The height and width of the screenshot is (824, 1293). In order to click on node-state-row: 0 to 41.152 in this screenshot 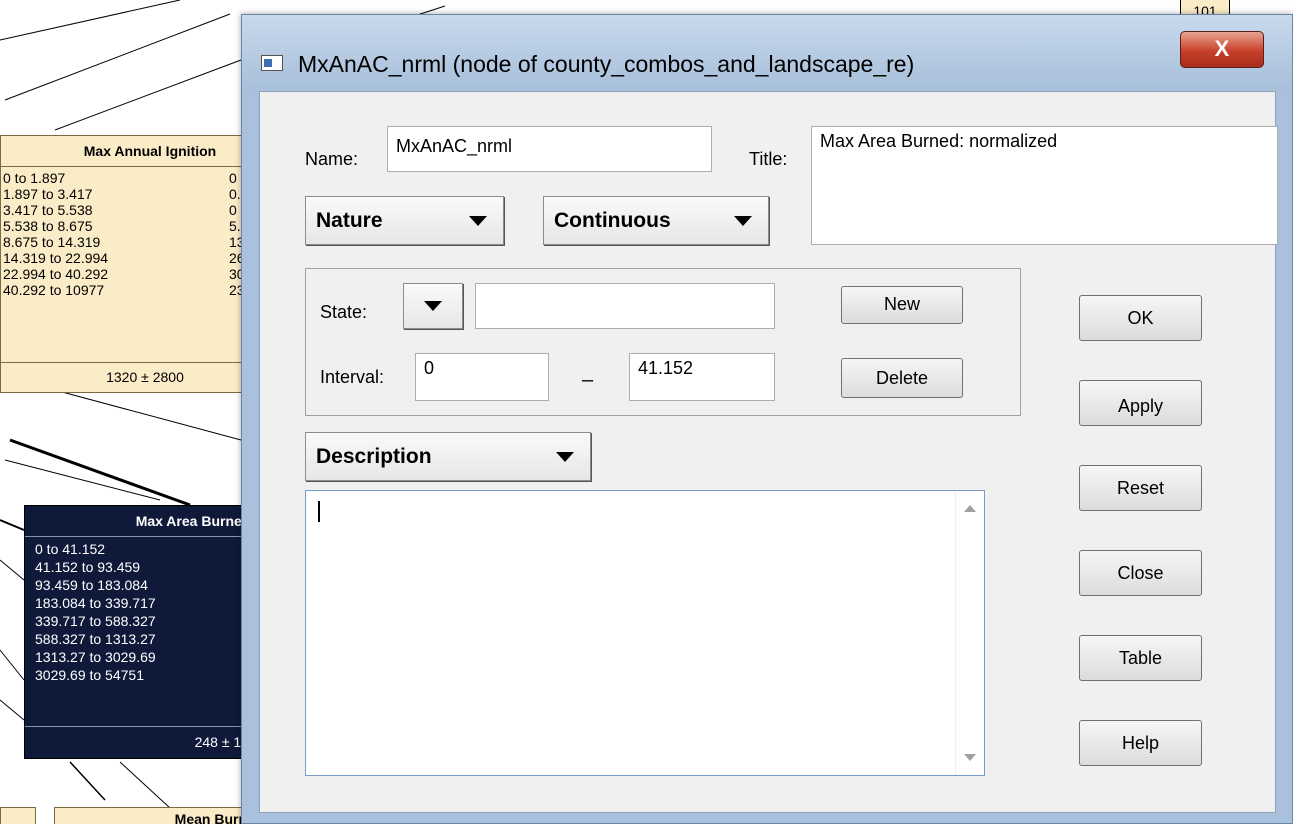, I will do `click(70, 549)`.